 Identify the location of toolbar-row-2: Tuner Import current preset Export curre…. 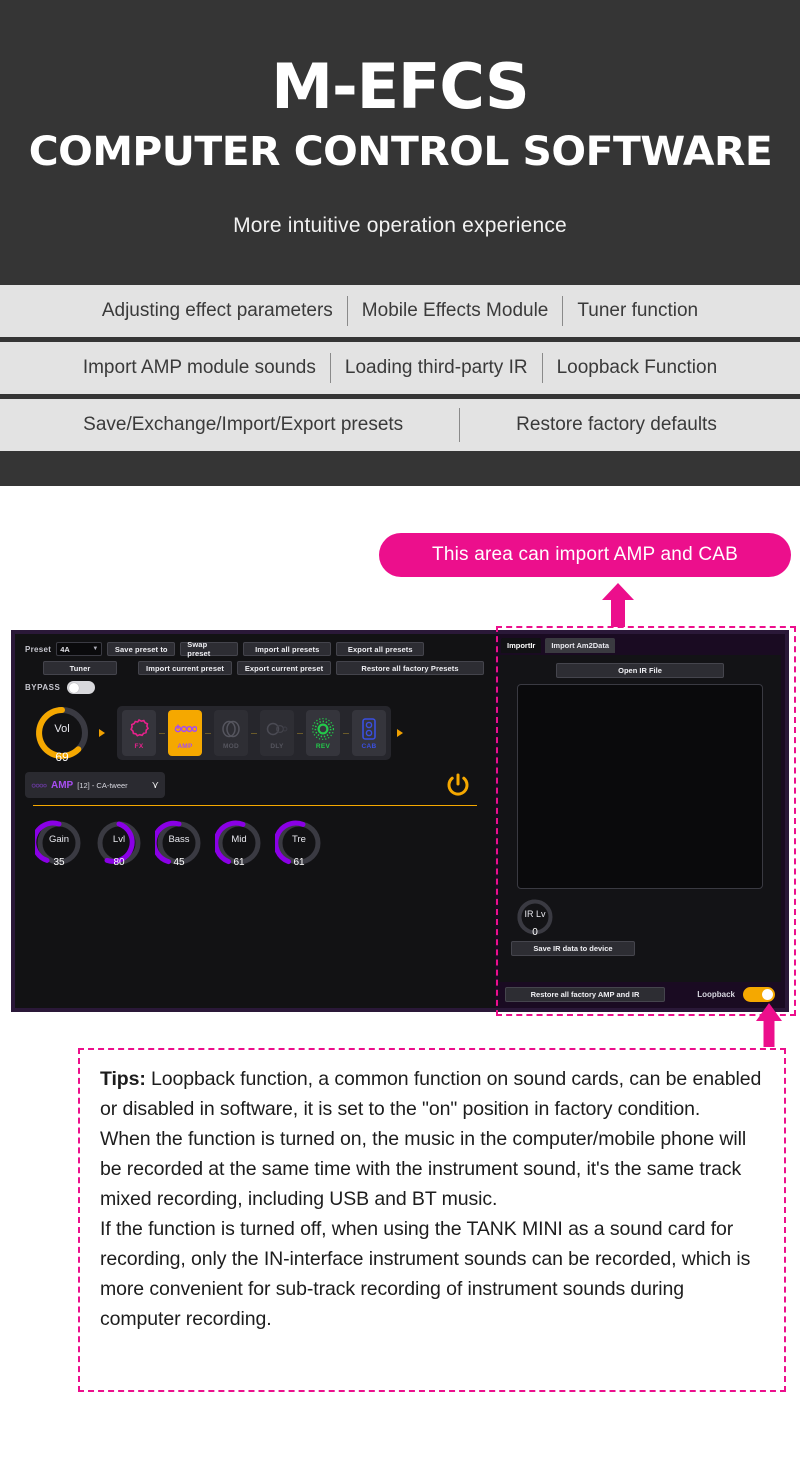
(255, 668).